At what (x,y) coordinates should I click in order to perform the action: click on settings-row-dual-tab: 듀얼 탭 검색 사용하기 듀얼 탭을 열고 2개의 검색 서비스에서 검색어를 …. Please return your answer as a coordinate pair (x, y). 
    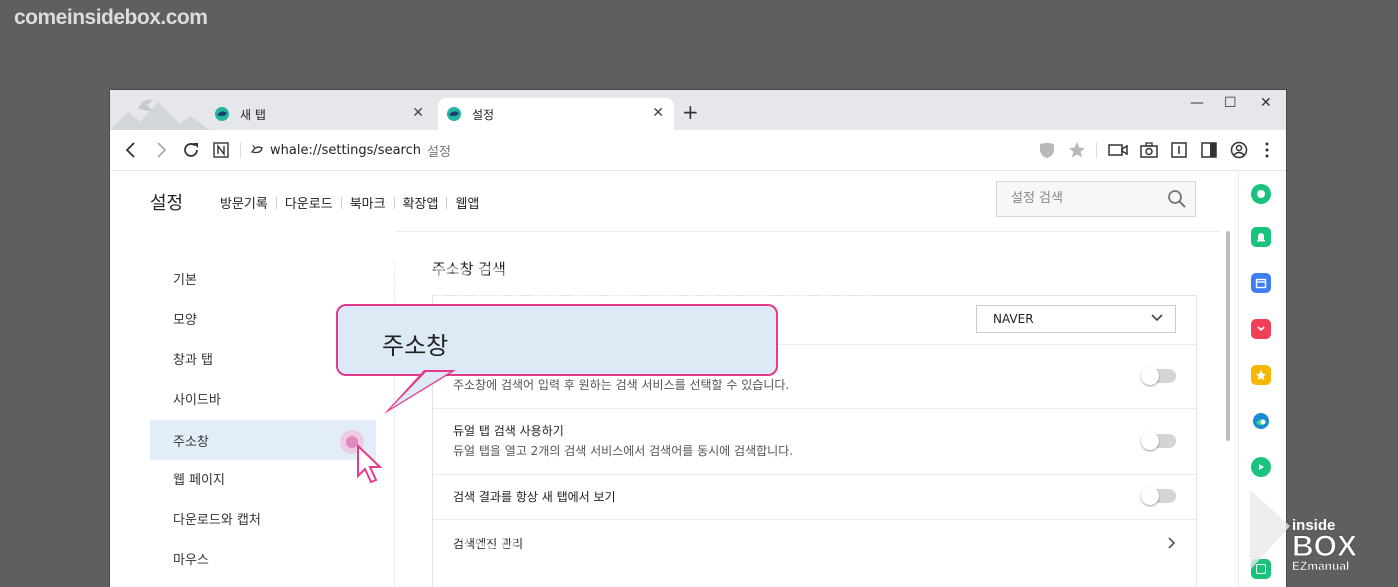
    Looking at the image, I should click on (814, 441).